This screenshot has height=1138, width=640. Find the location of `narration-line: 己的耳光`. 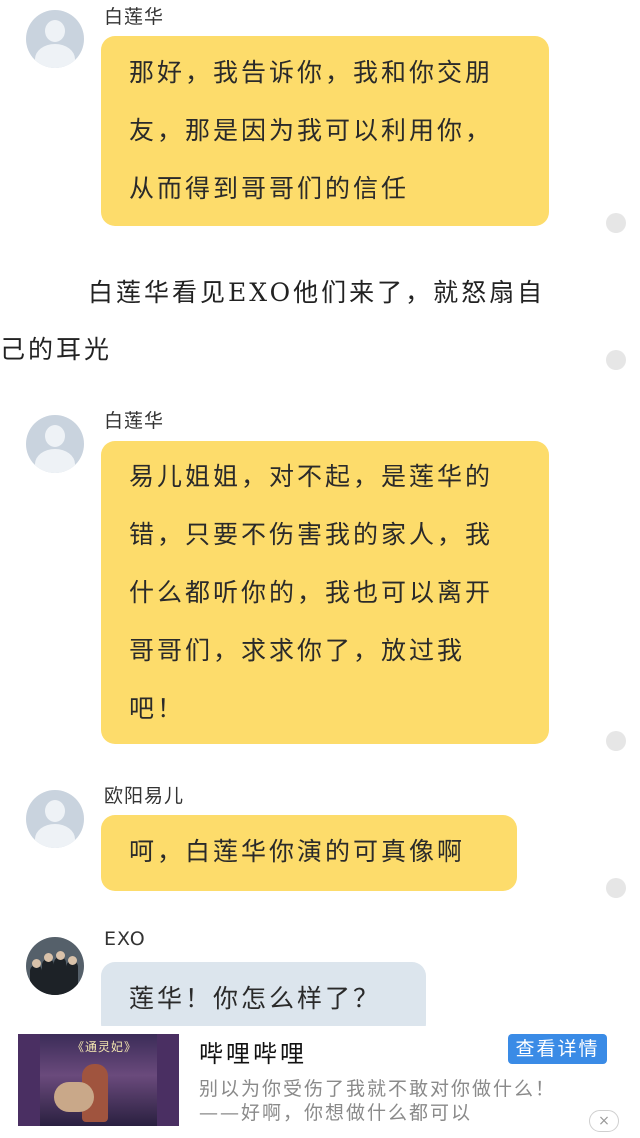

narration-line: 己的耳光 is located at coordinates (56, 349).